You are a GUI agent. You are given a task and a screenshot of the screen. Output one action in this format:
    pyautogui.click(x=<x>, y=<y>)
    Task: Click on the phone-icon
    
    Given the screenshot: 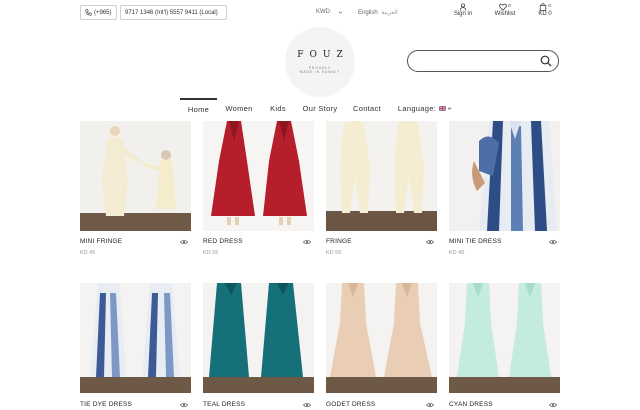 What is the action you would take?
    pyautogui.click(x=88, y=12)
    